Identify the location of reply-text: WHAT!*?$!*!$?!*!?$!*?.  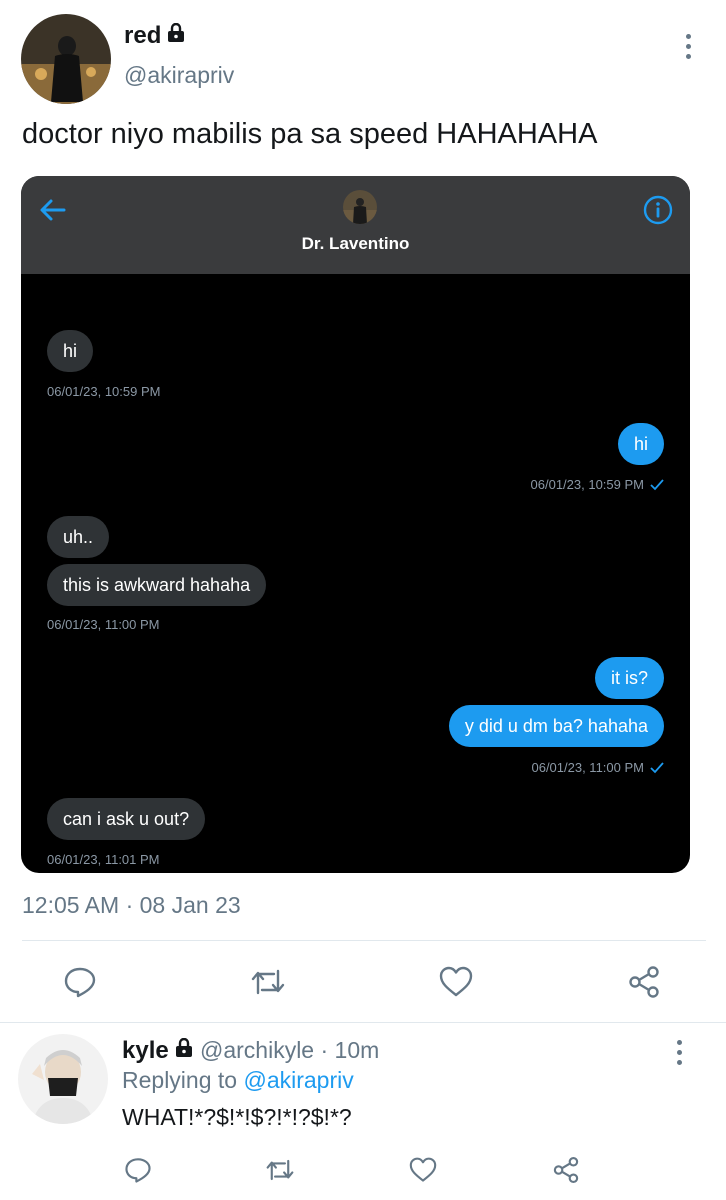
(237, 1117).